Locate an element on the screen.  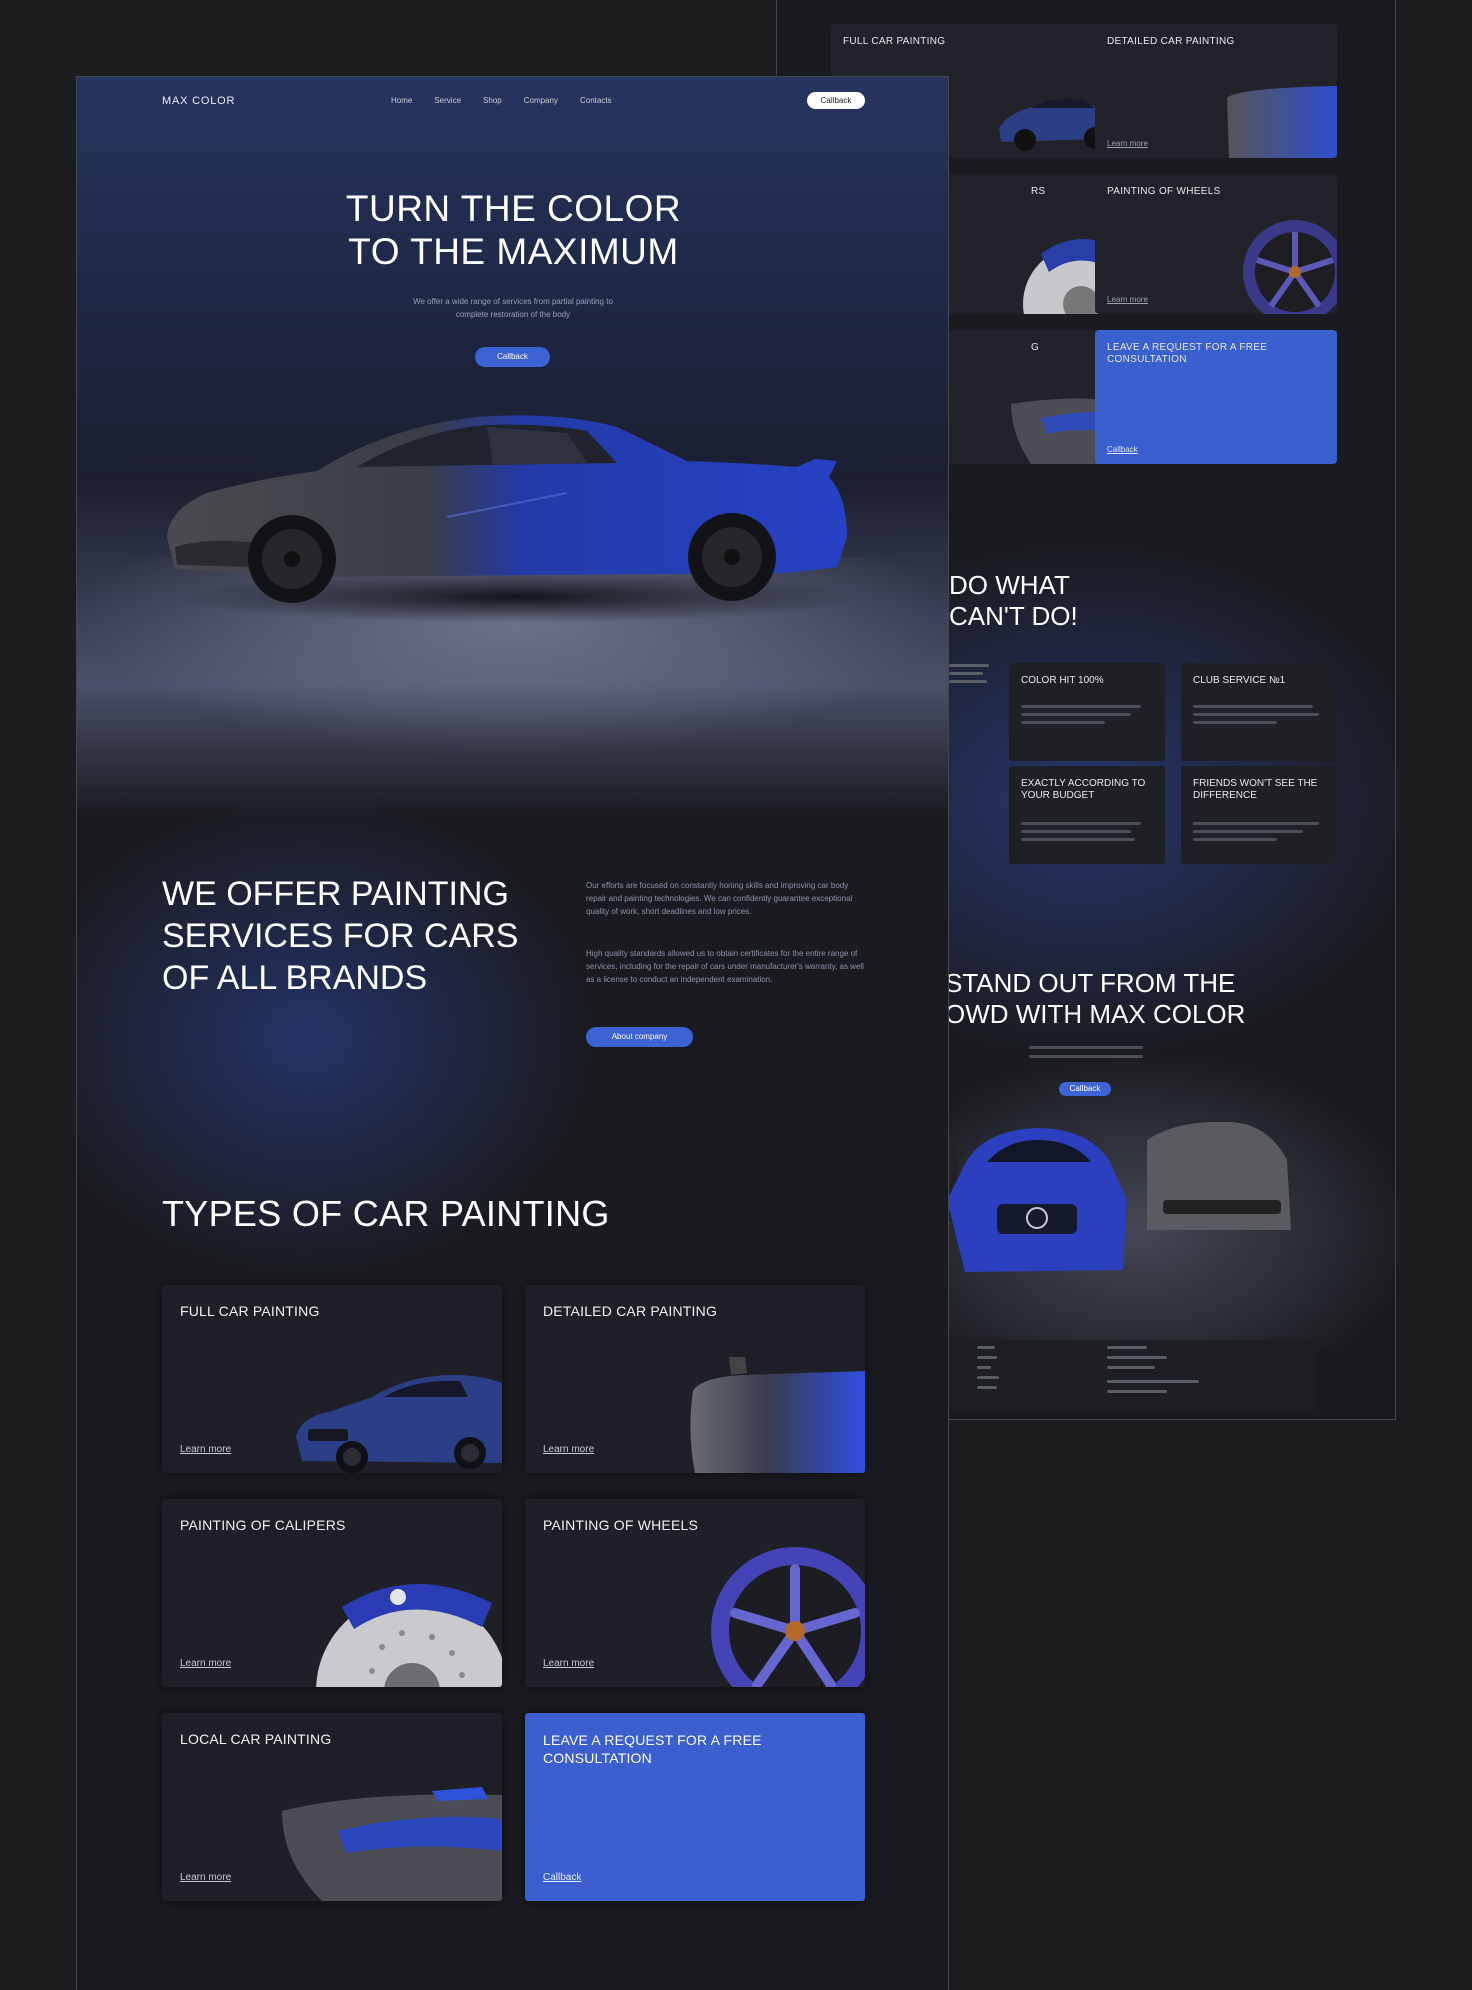
types-title: TYPES OF CAR PAINTING is located at coordinates (386, 1213).